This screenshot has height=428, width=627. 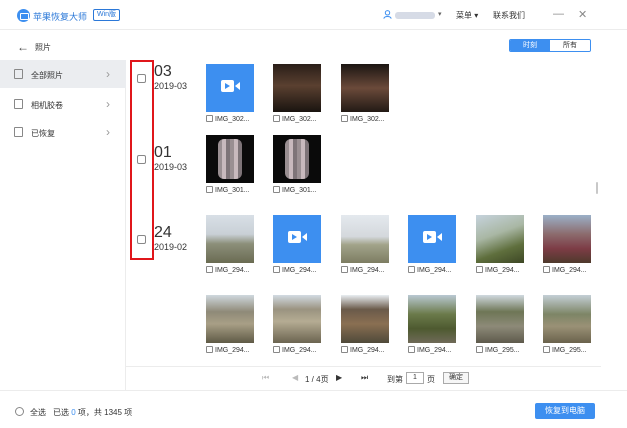 What do you see at coordinates (23, 47) in the screenshot?
I see `back-arrow-icon: ←` at bounding box center [23, 47].